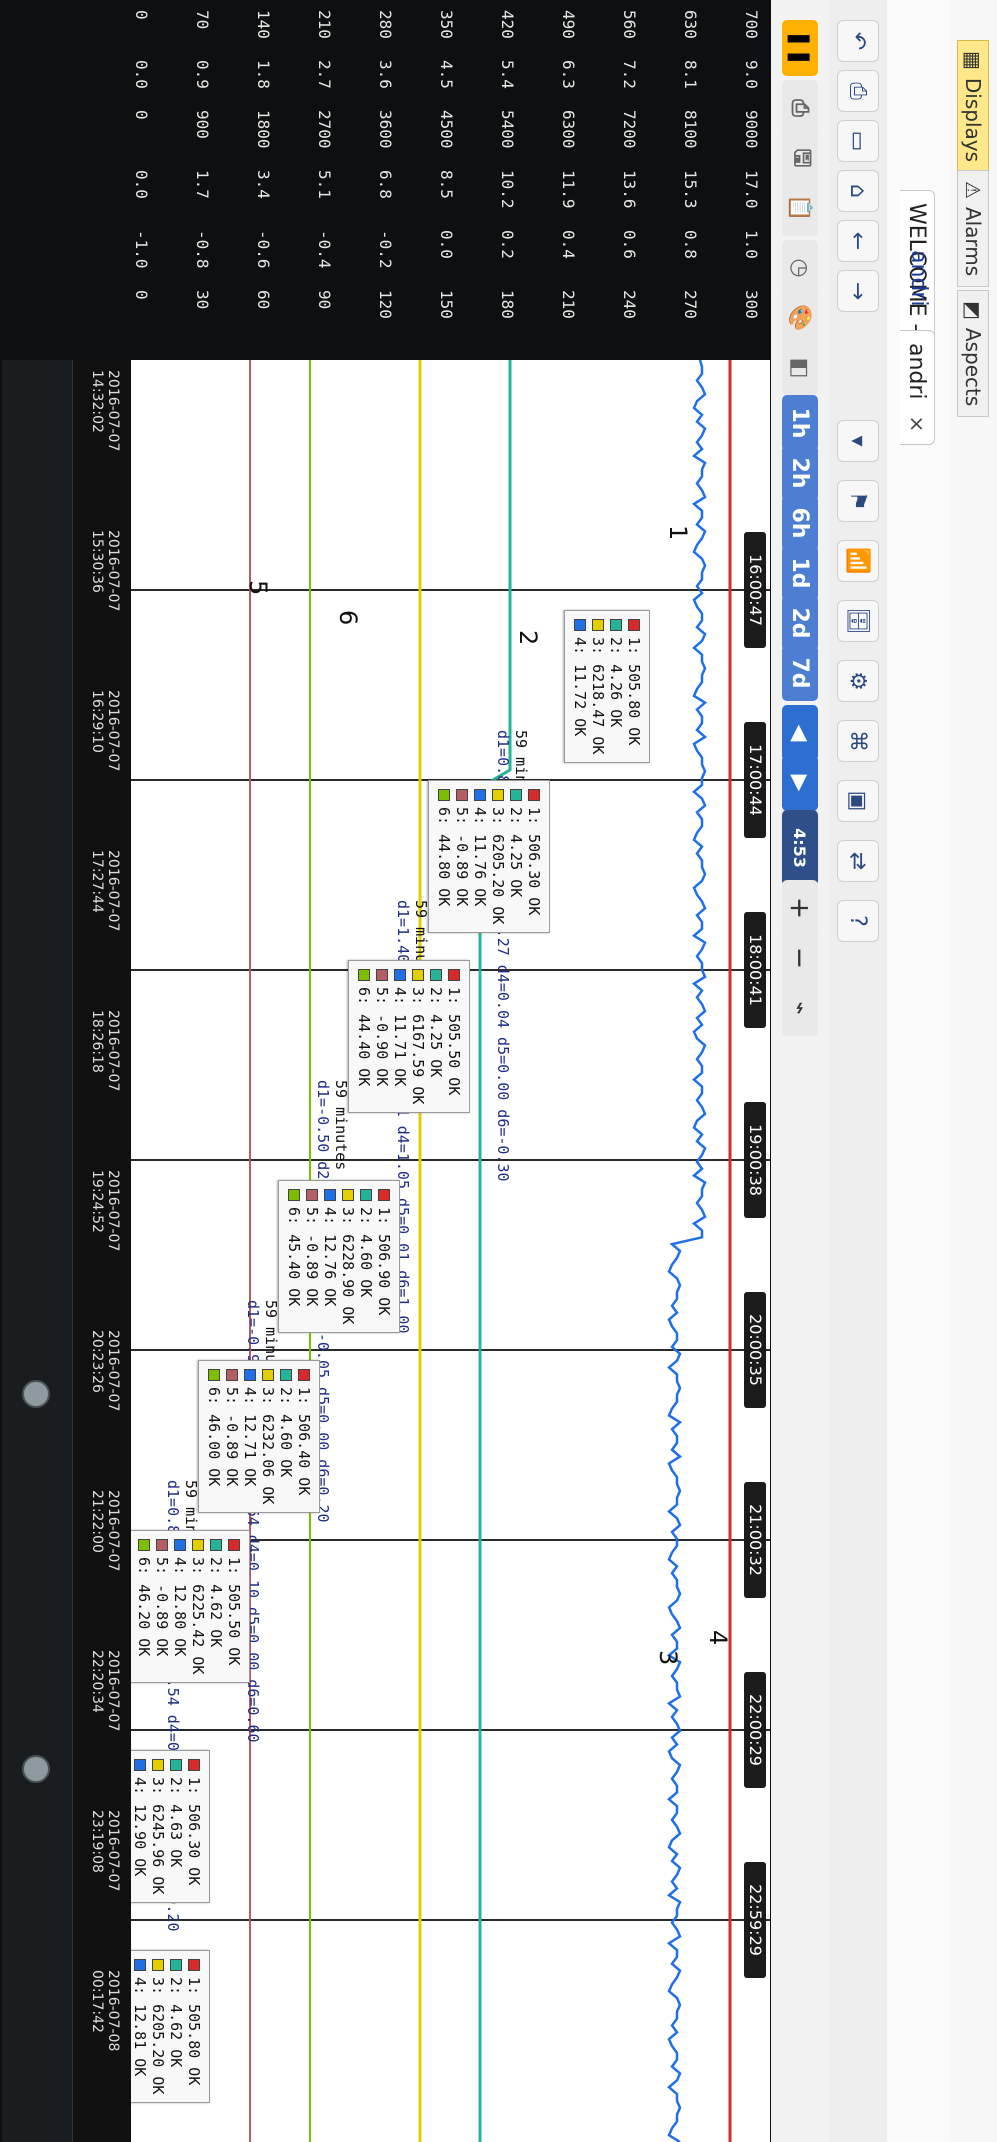  What do you see at coordinates (141, 184) in the screenshot?
I see `y-axis-4-tick: 0.0` at bounding box center [141, 184].